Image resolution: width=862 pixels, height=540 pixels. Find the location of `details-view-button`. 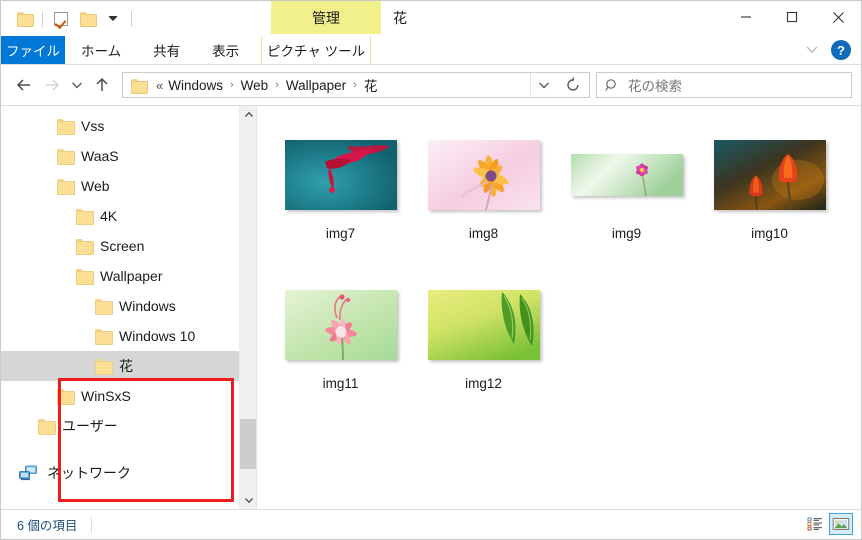

details-view-button is located at coordinates (815, 524).